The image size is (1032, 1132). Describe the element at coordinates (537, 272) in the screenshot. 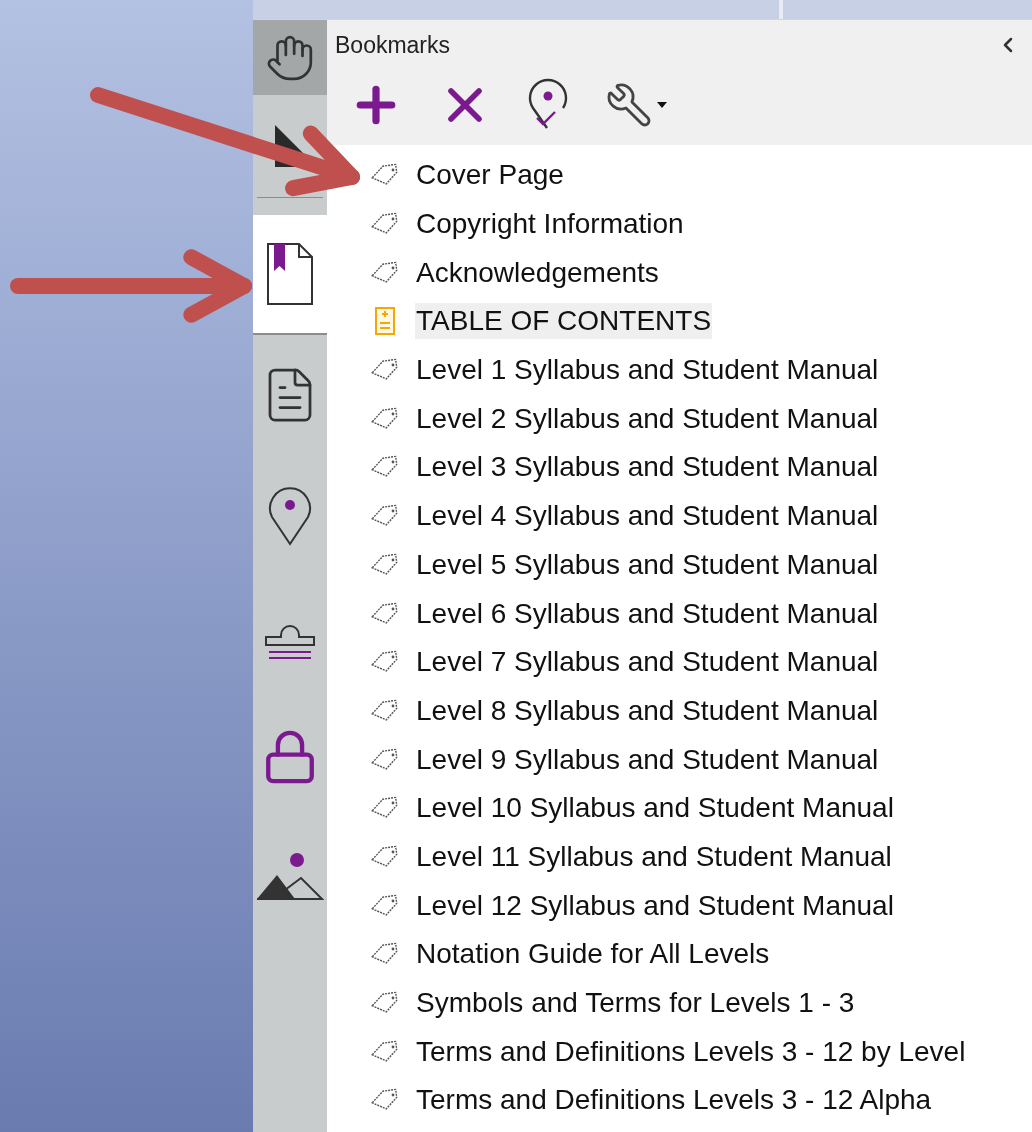

I see `bookmark-item: Acknowledgements` at that location.